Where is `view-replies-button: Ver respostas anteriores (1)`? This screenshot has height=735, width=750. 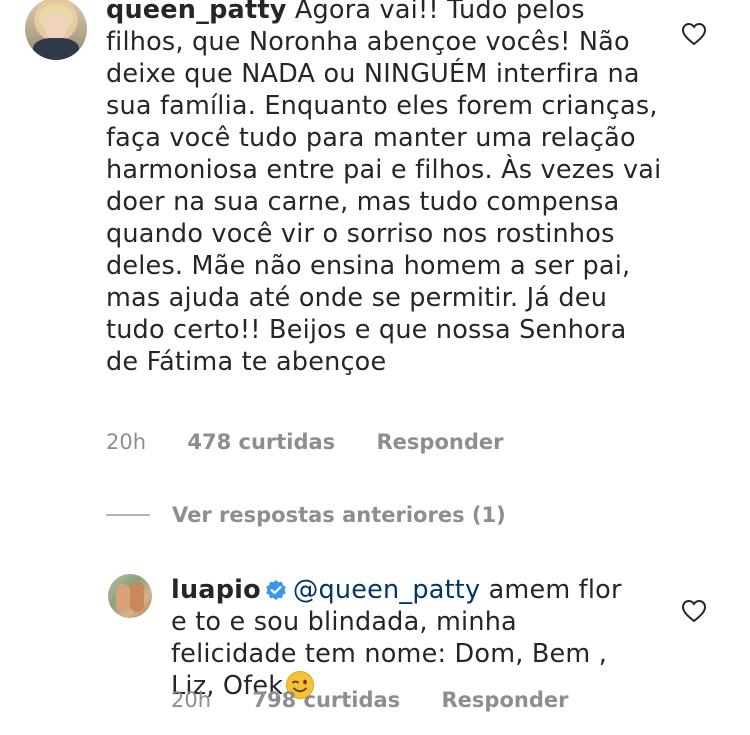 view-replies-button: Ver respostas anteriores (1) is located at coordinates (306, 515).